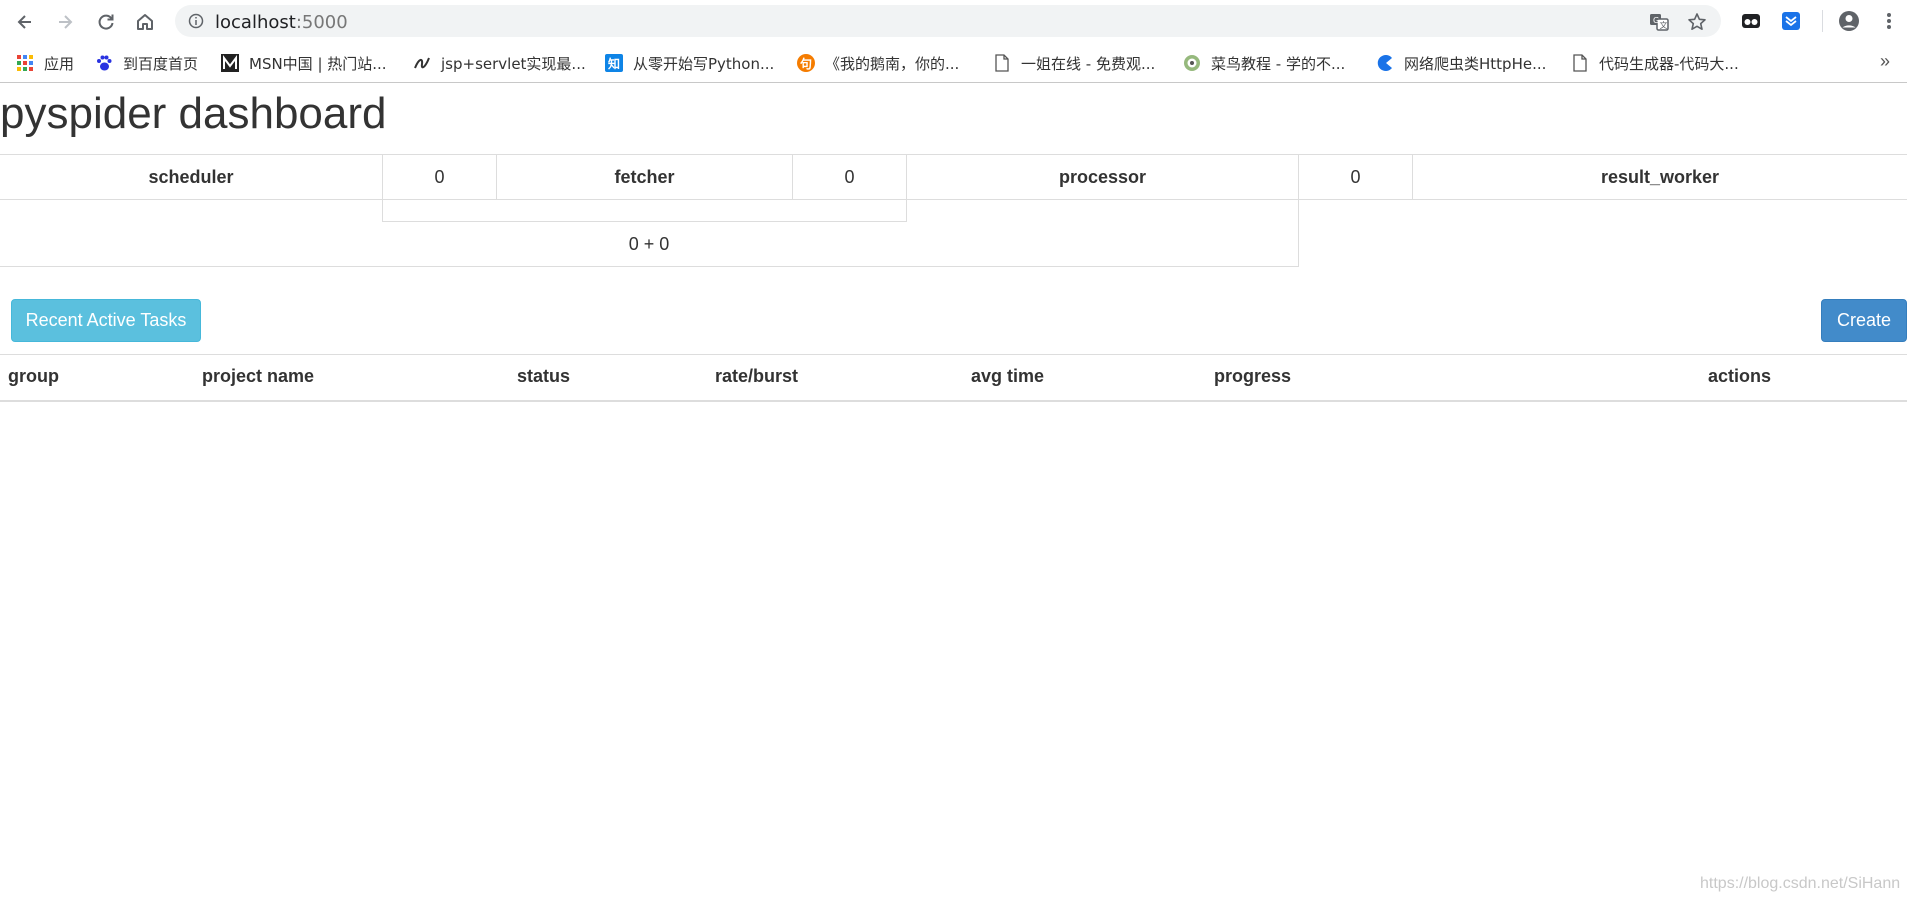  What do you see at coordinates (1007, 376) in the screenshot?
I see `column-header-avg-time: avg time` at bounding box center [1007, 376].